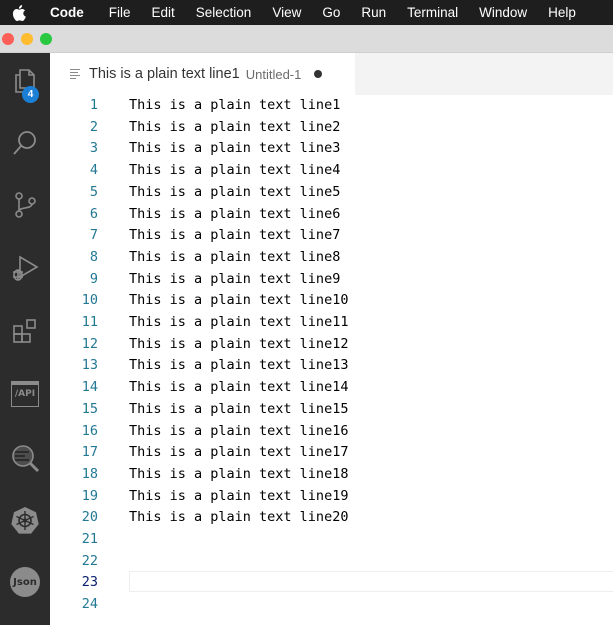 The width and height of the screenshot is (613, 625). What do you see at coordinates (238, 497) in the screenshot?
I see `line-text: This is a plain text line19` at bounding box center [238, 497].